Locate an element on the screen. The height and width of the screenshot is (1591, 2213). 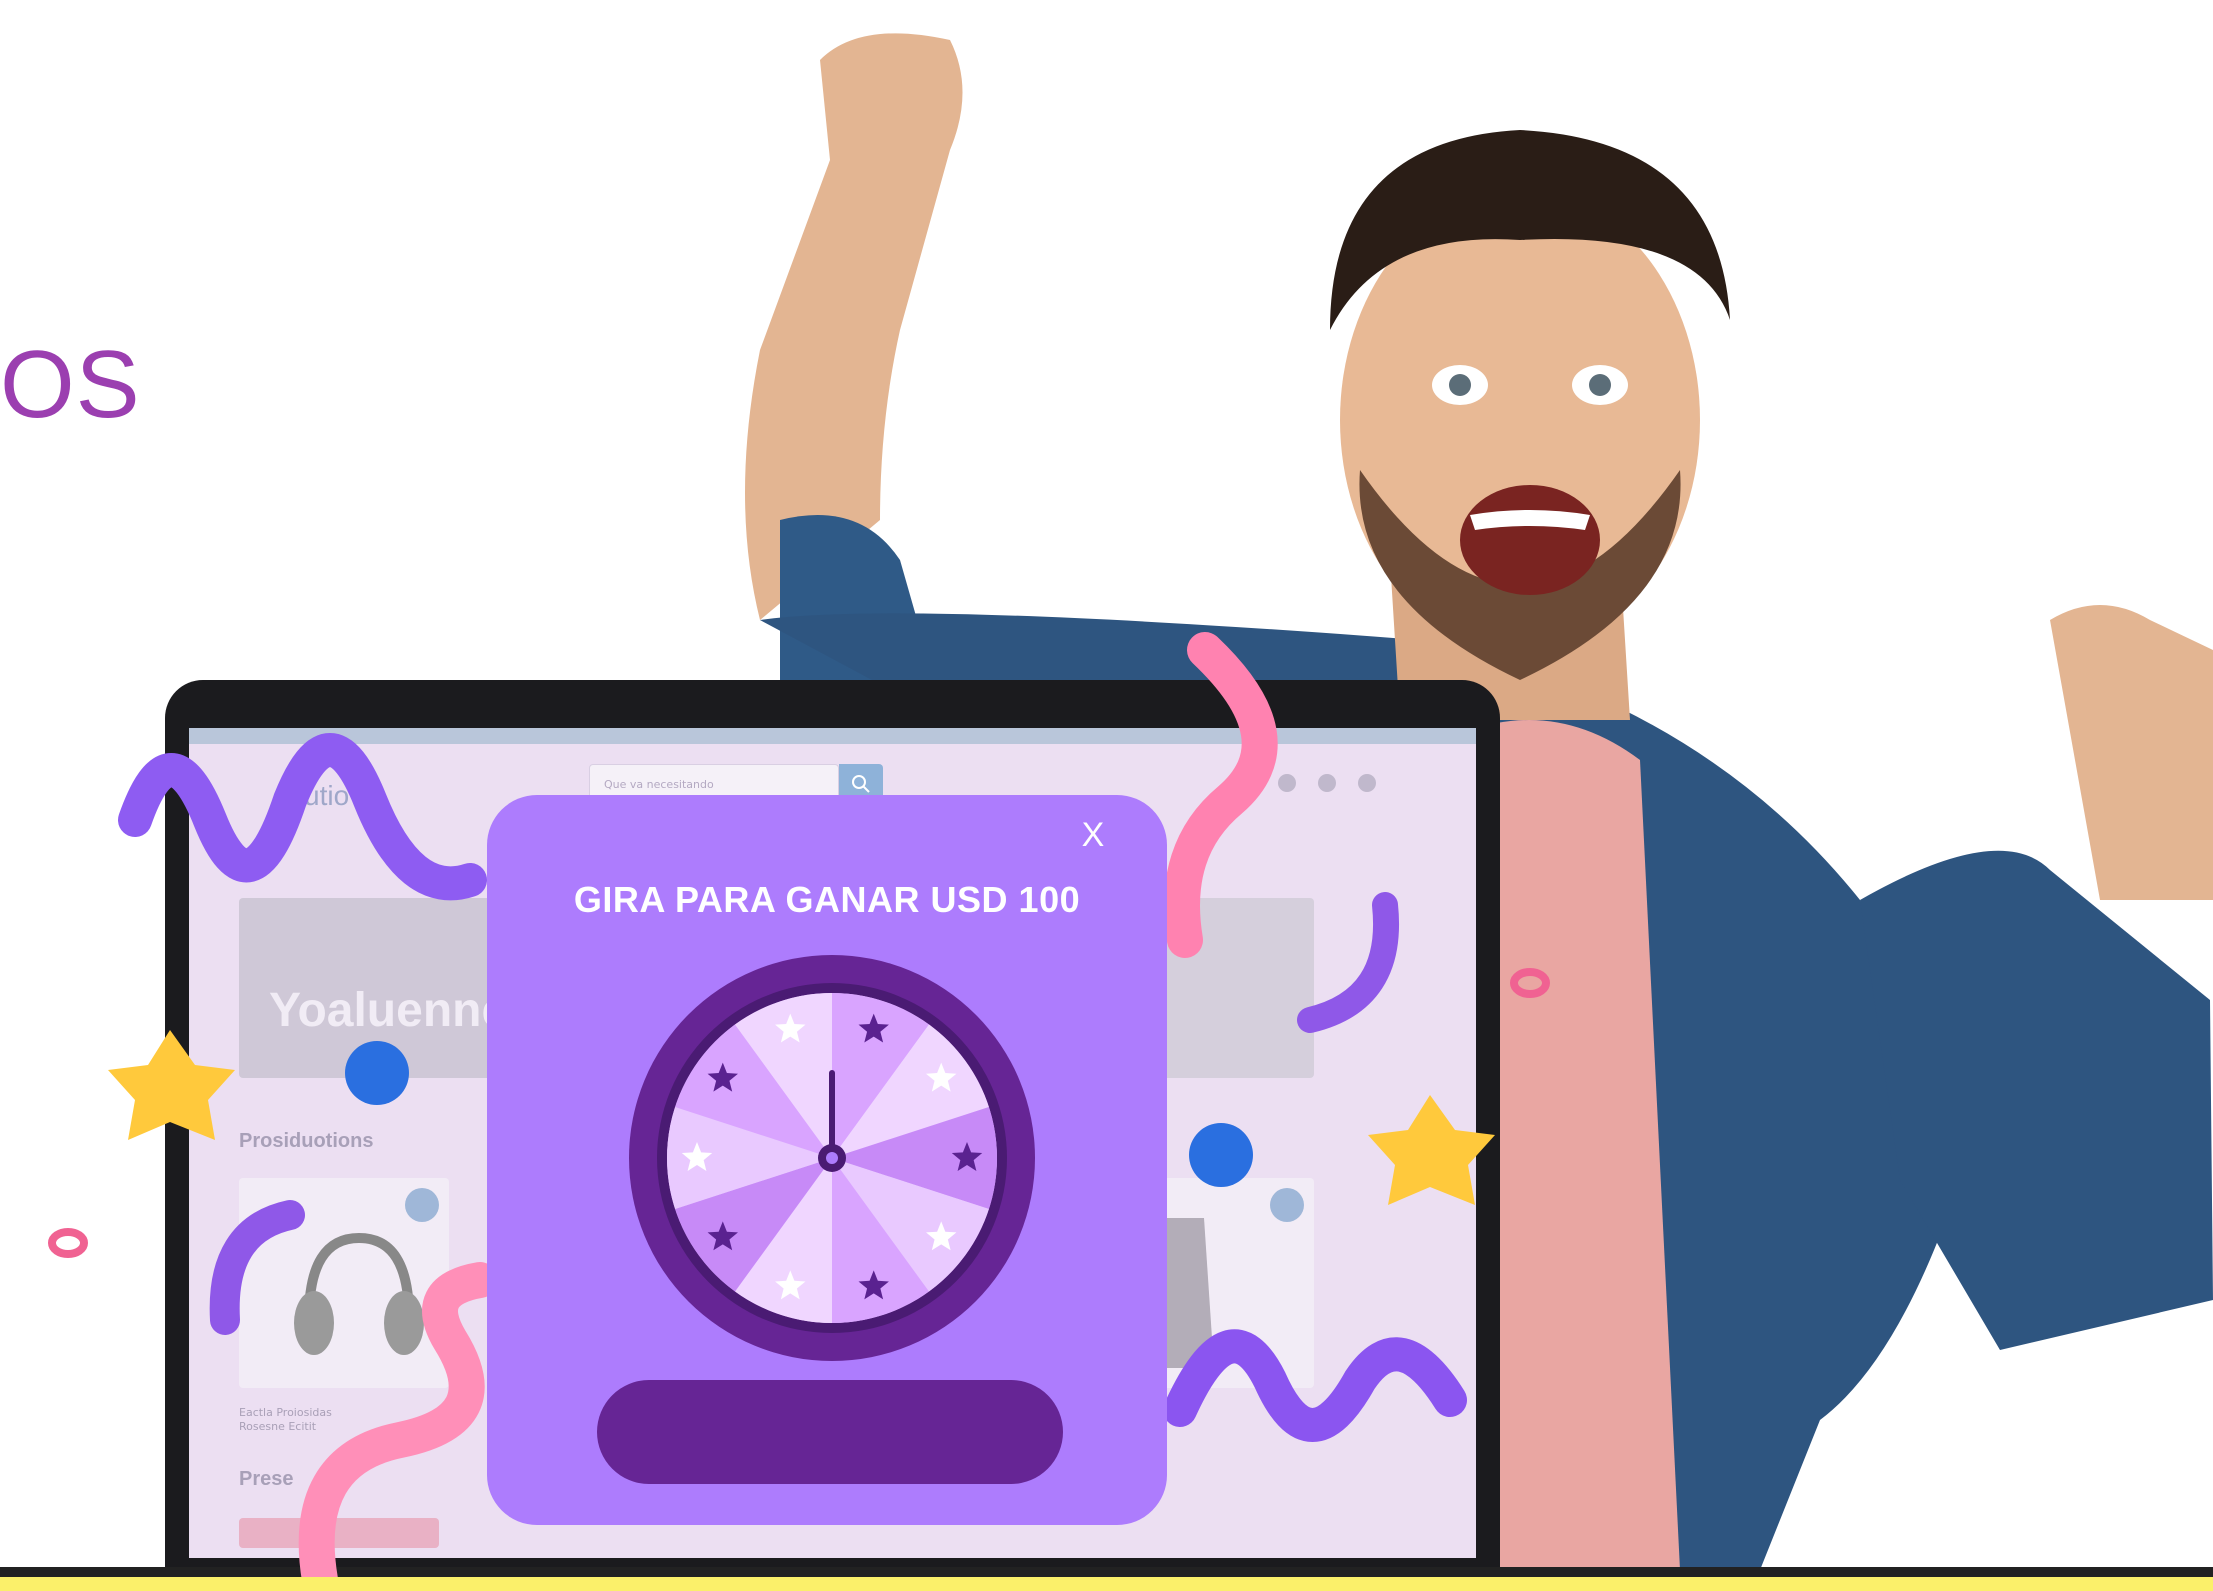
pink-tube-decoration is located at coordinates (1221, 795).